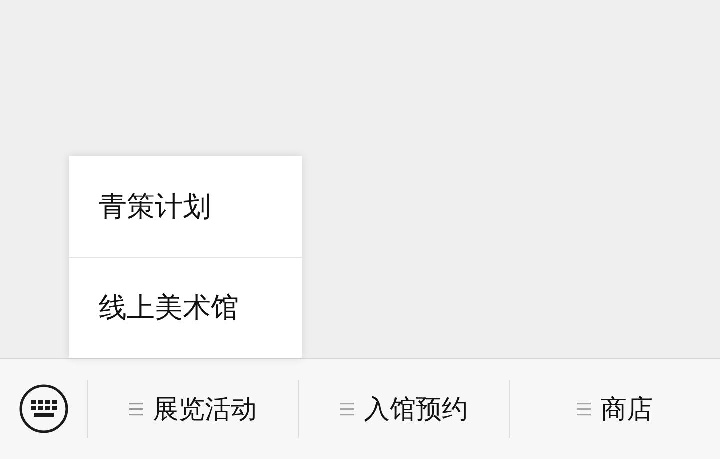  I want to click on submenu-item: 青策计划, so click(185, 206).